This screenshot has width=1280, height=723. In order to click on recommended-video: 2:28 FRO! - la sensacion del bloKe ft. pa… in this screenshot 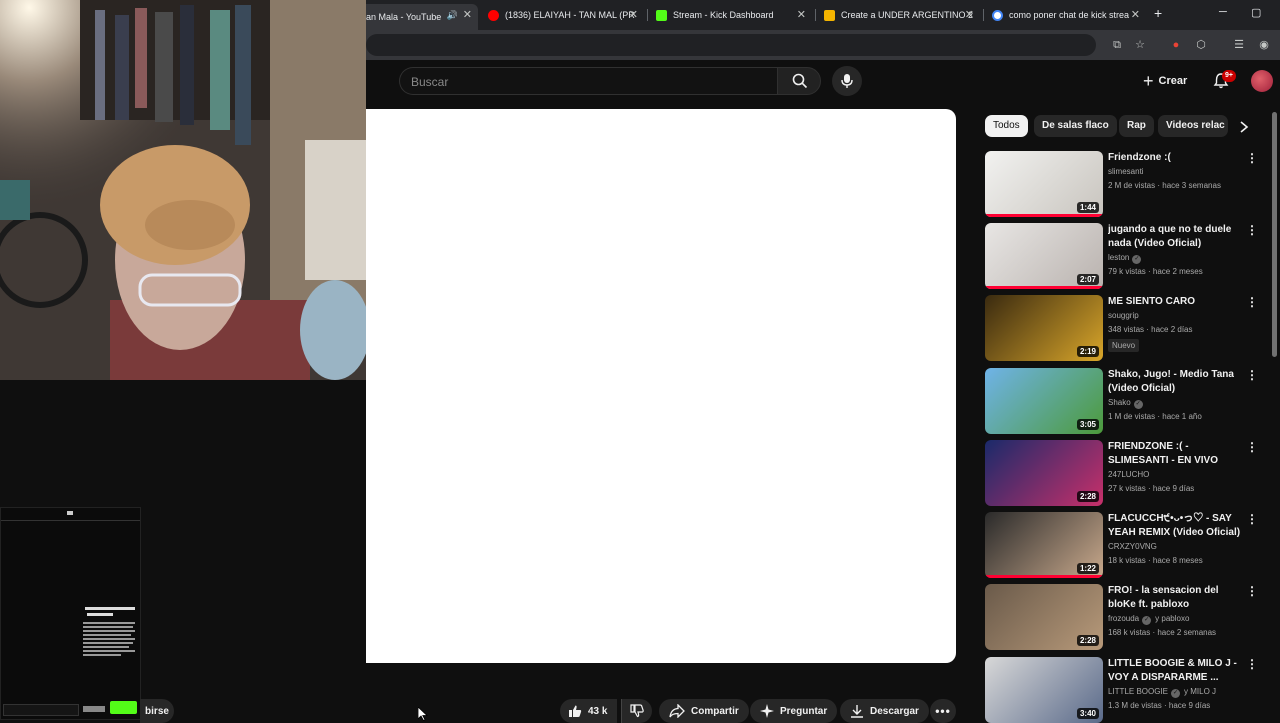, I will do `click(1127, 617)`.